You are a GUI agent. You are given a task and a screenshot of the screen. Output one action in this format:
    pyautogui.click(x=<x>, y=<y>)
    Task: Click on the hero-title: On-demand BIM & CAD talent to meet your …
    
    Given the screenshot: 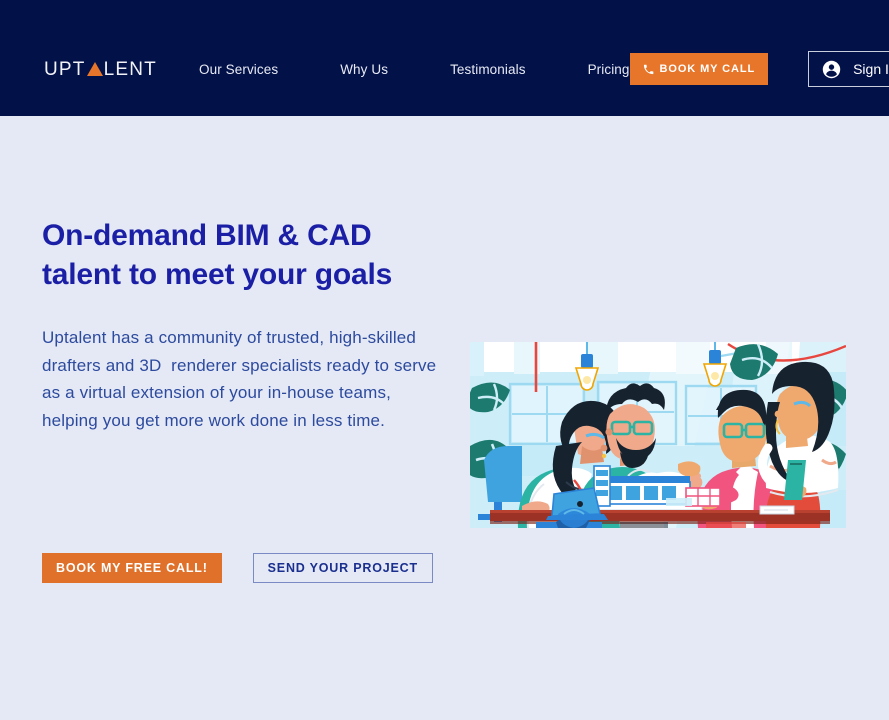 What is the action you would take?
    pyautogui.click(x=217, y=255)
    